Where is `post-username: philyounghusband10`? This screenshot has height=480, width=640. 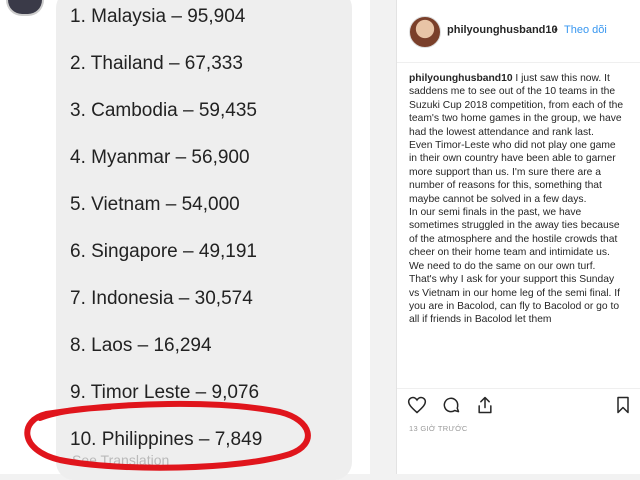
post-username: philyounghusband10 is located at coordinates (502, 30).